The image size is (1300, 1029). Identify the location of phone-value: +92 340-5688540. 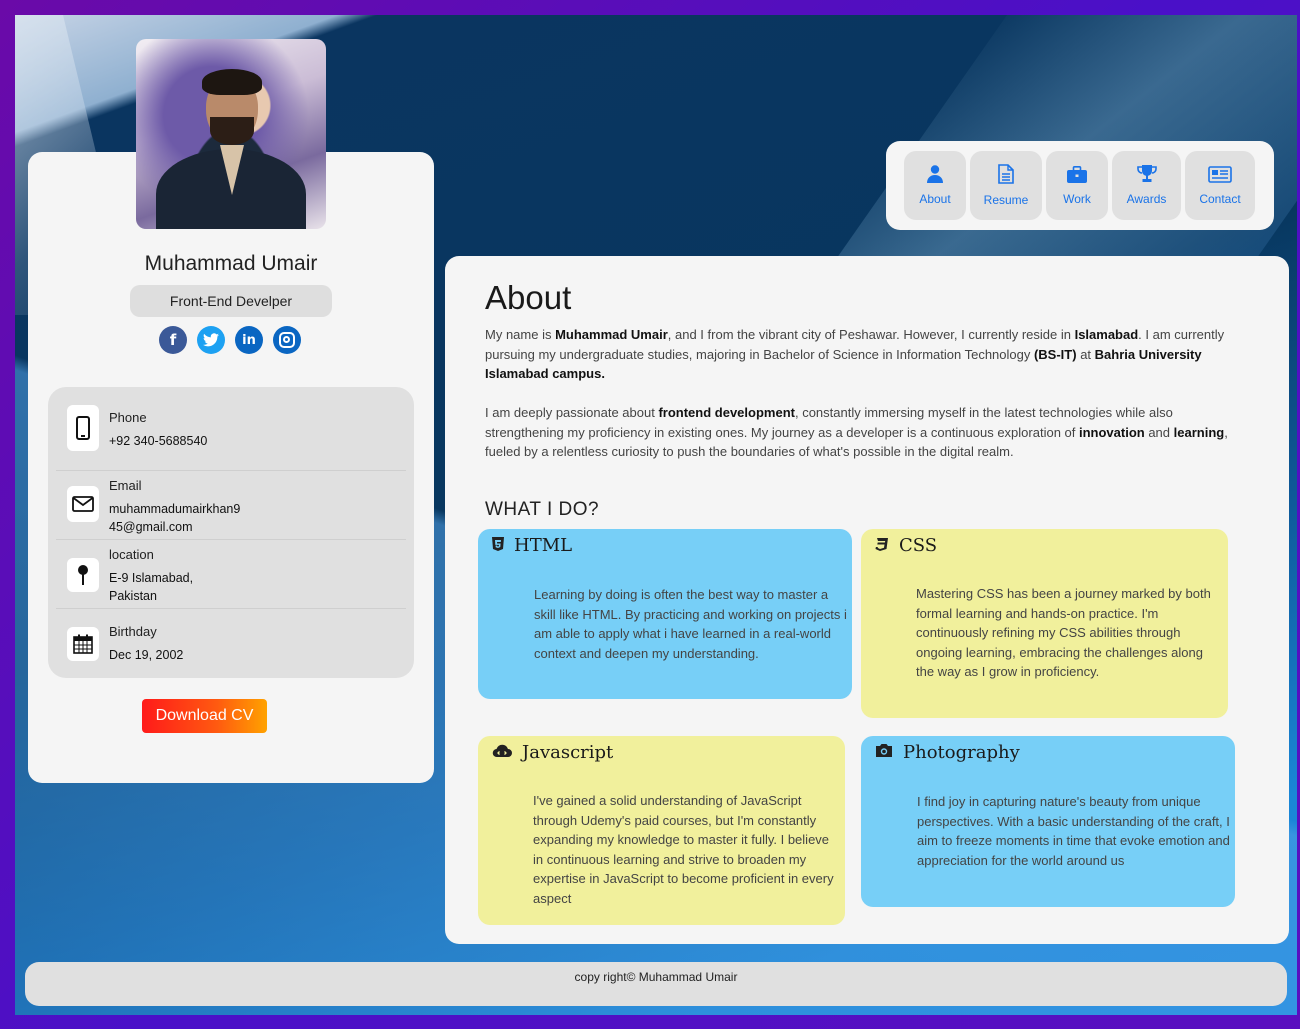
(158, 441).